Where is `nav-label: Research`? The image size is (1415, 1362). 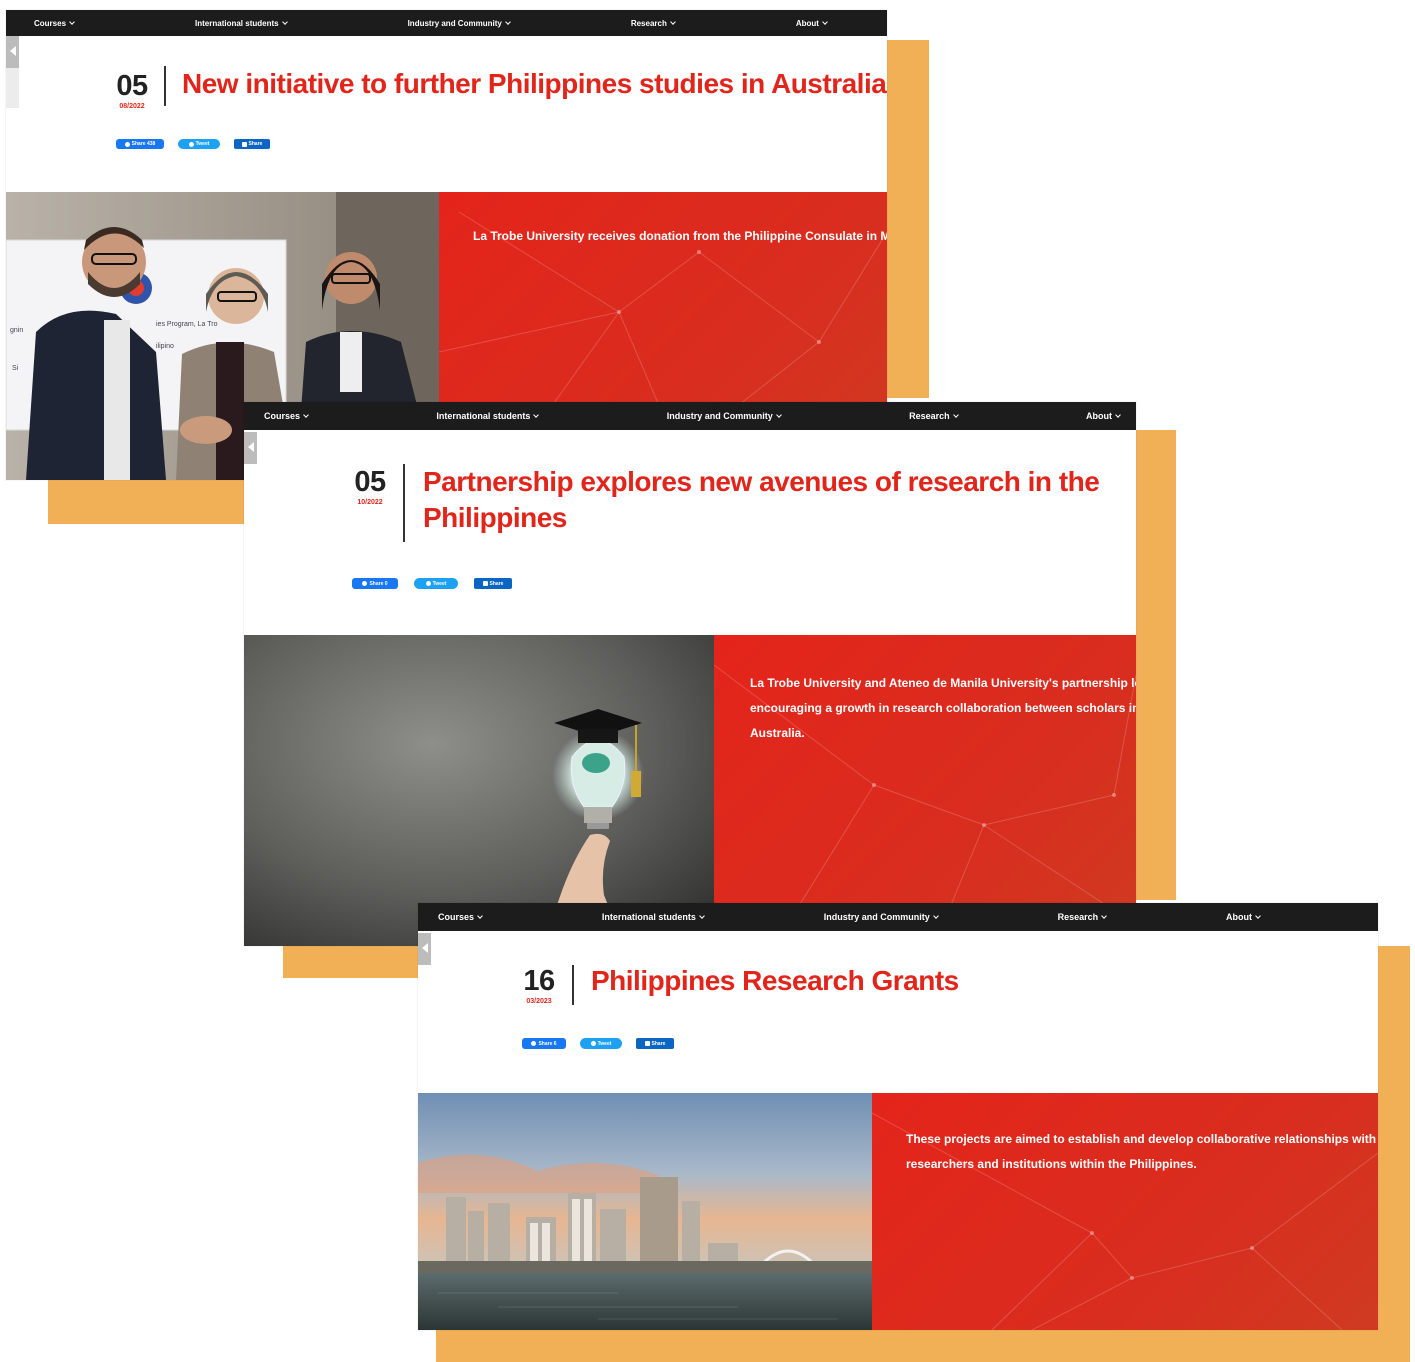 nav-label: Research is located at coordinates (648, 23).